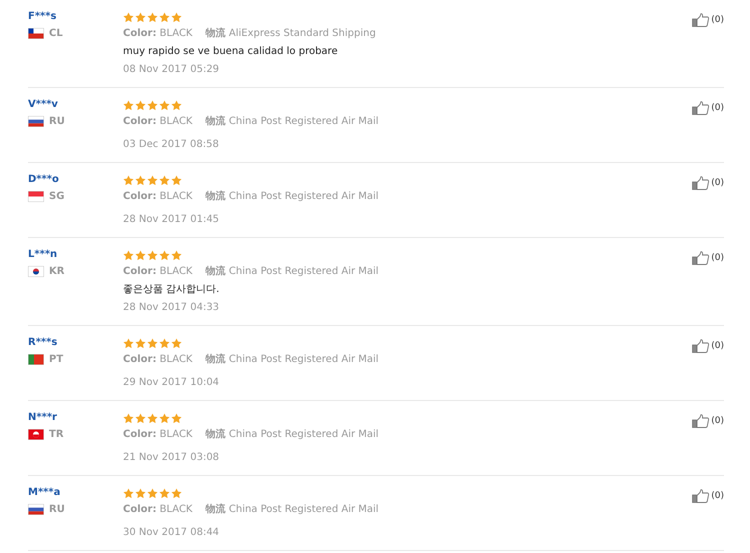 The width and height of the screenshot is (750, 553). Describe the element at coordinates (171, 145) in the screenshot. I see `review-date: 03 Dec 2017 08:58` at that location.